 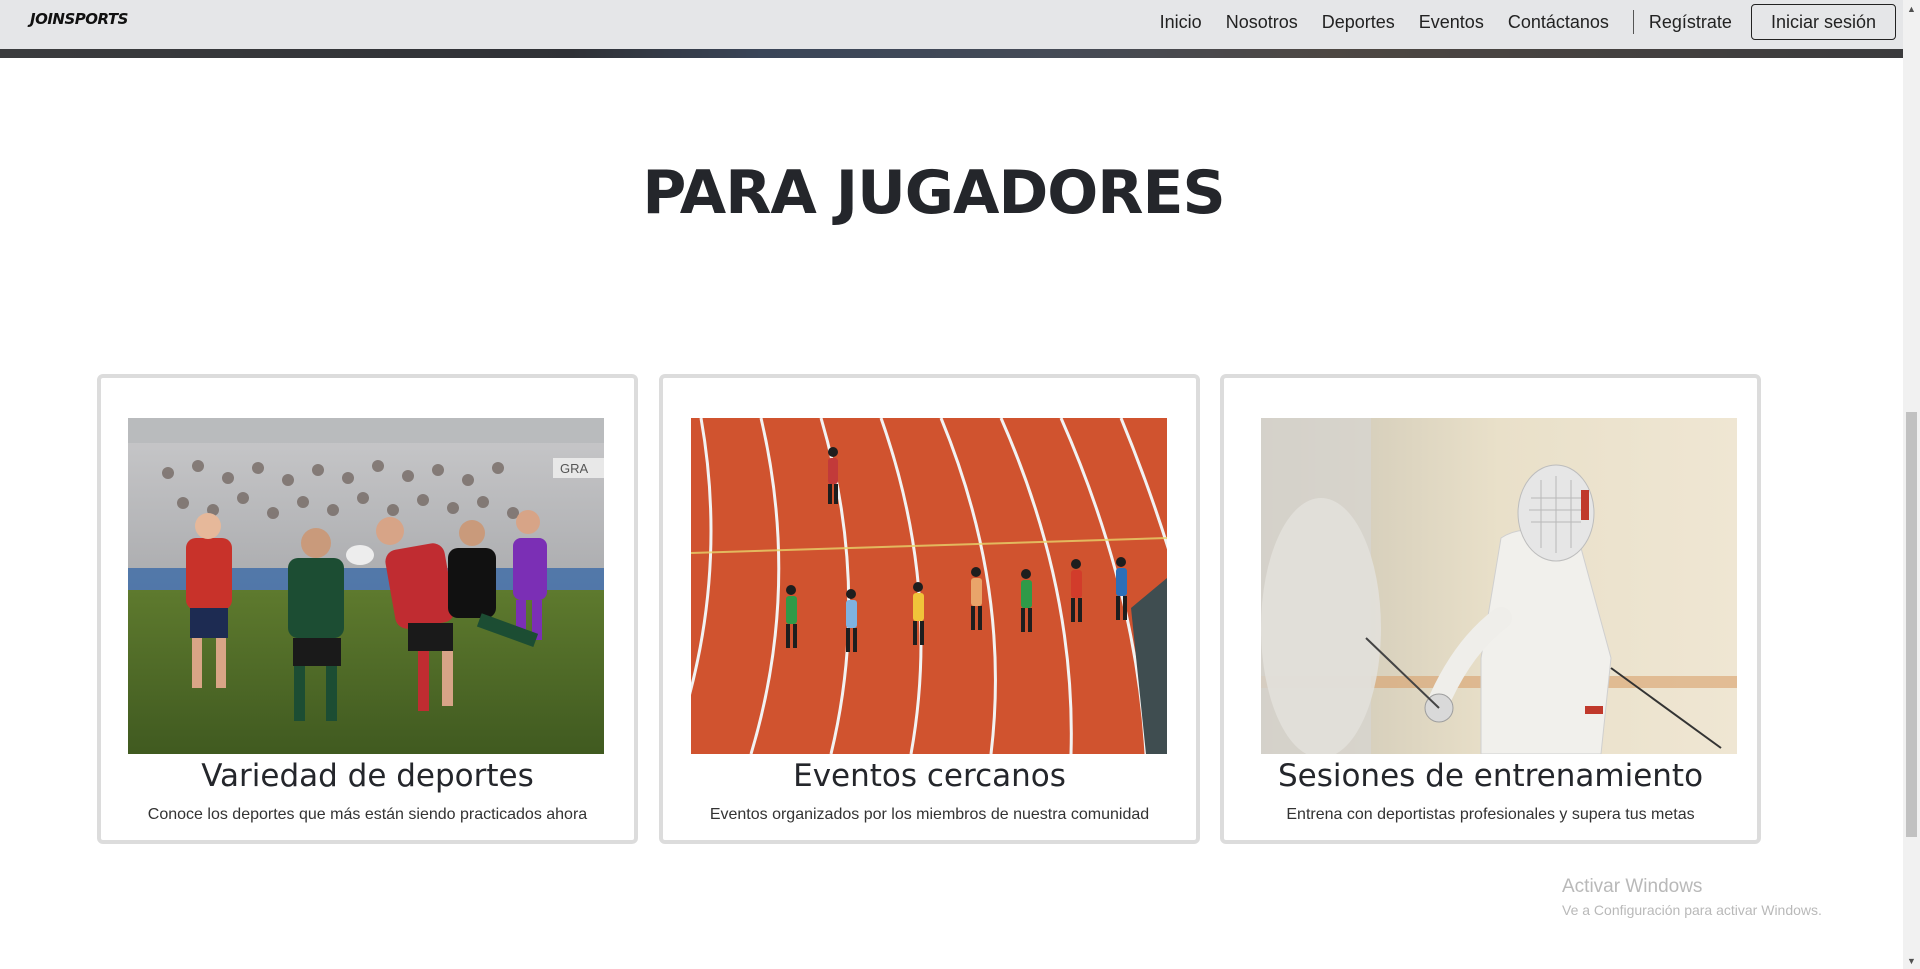 What do you see at coordinates (1358, 22) in the screenshot?
I see `nav-link-deportes: Deportes` at bounding box center [1358, 22].